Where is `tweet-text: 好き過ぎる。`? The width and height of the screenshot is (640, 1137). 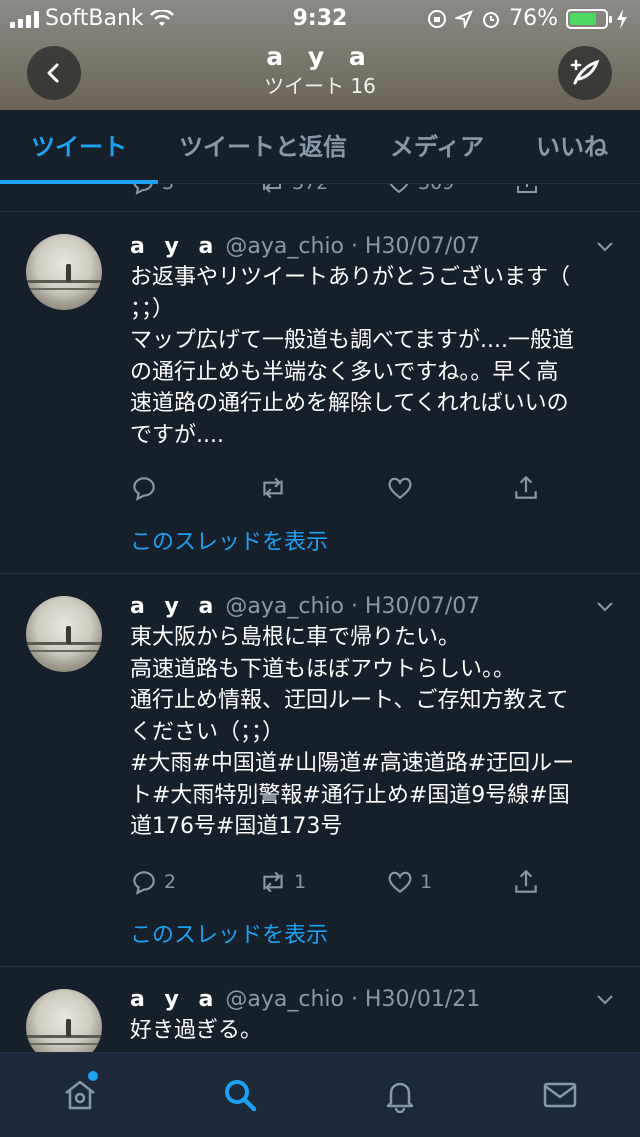 tweet-text: 好き過ぎる。 is located at coordinates (196, 1030).